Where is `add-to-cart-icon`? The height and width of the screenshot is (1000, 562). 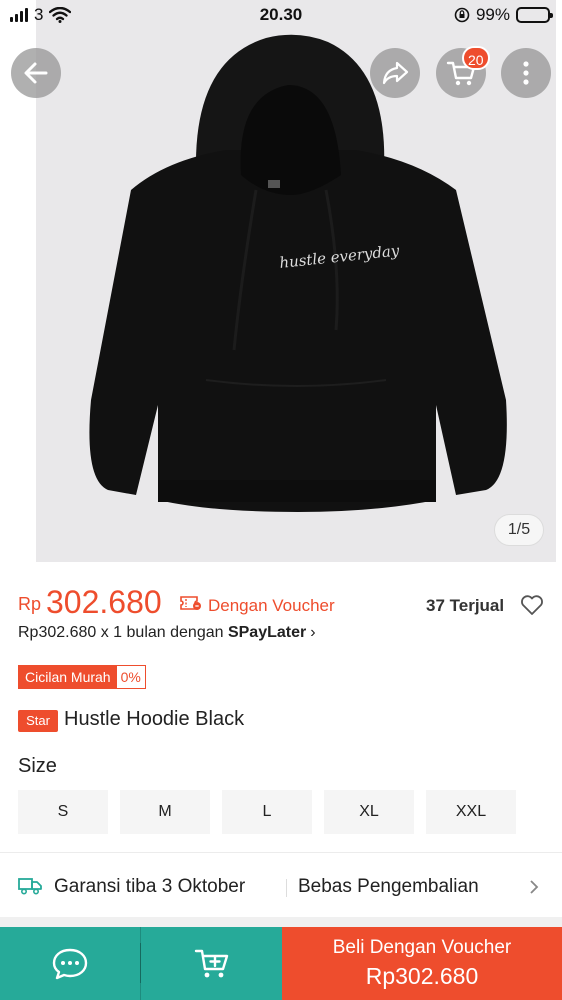
add-to-cart-icon is located at coordinates (211, 963).